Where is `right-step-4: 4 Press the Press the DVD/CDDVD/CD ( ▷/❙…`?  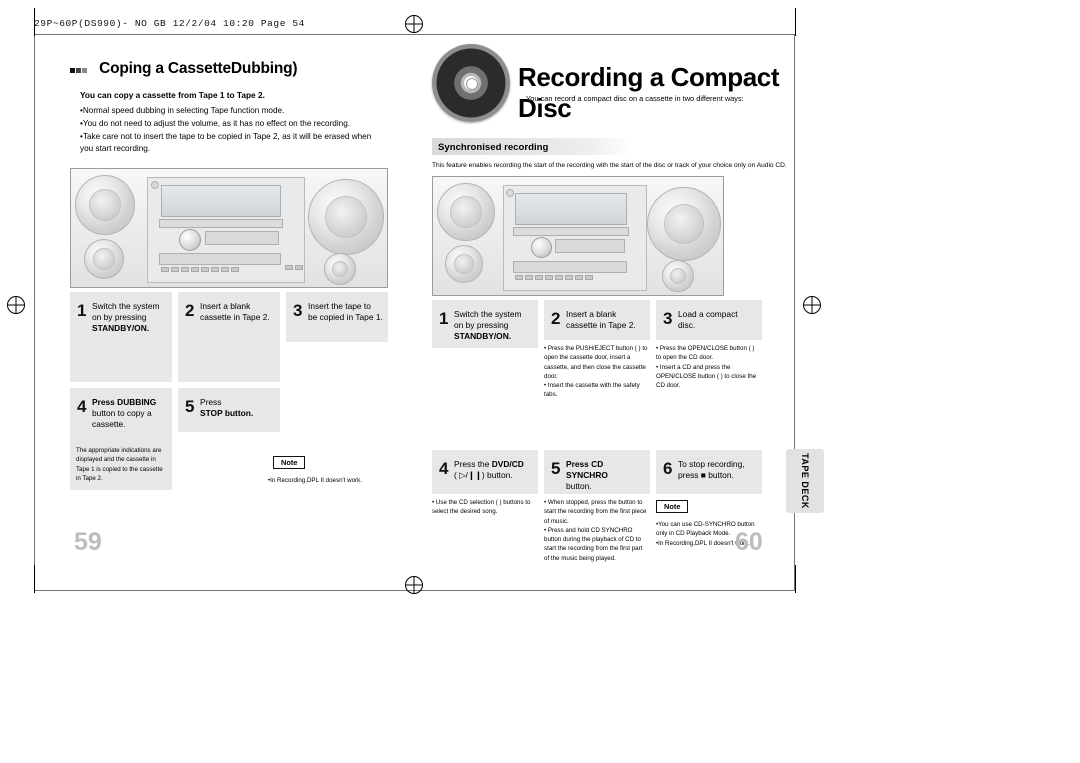
right-step-4: 4 Press the Press the DVD/CDDVD/CD ( ▷/❙… is located at coordinates (485, 472).